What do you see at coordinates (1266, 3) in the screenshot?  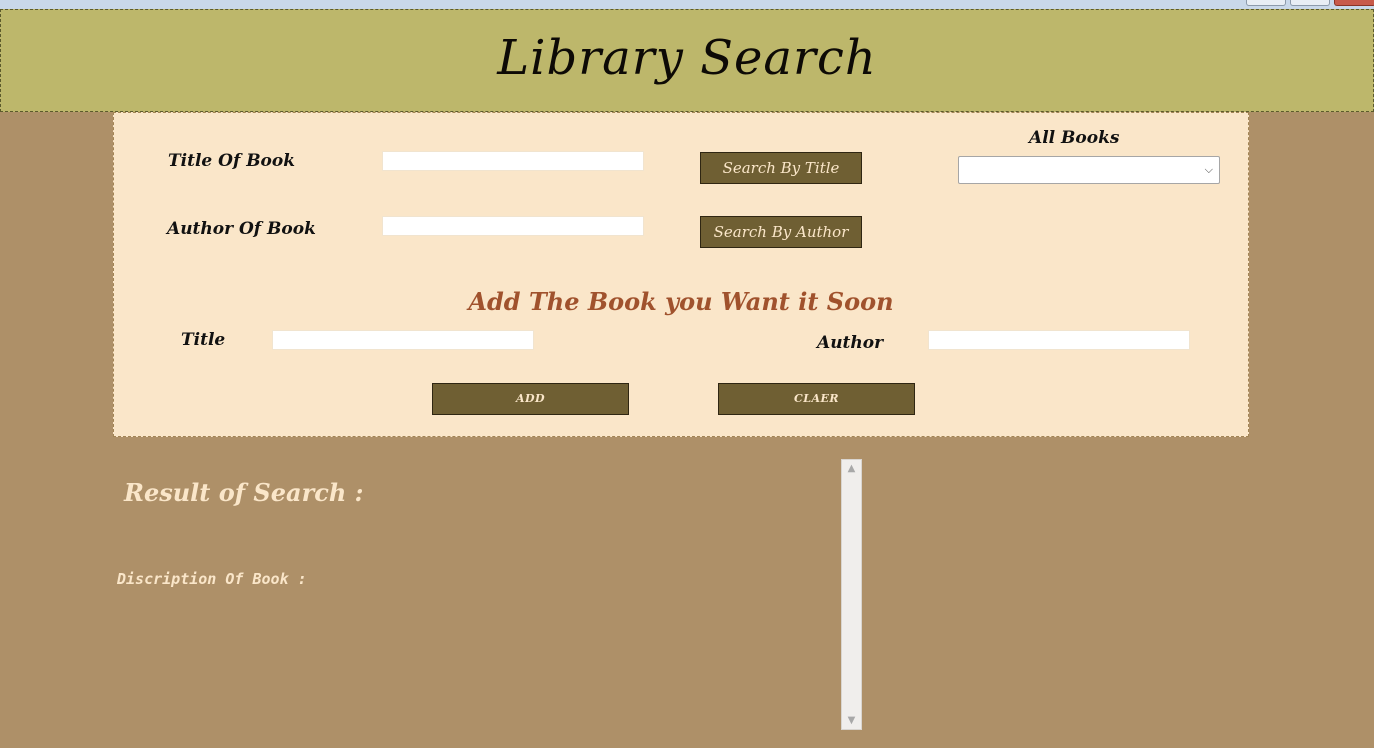 I see `minimize-button` at bounding box center [1266, 3].